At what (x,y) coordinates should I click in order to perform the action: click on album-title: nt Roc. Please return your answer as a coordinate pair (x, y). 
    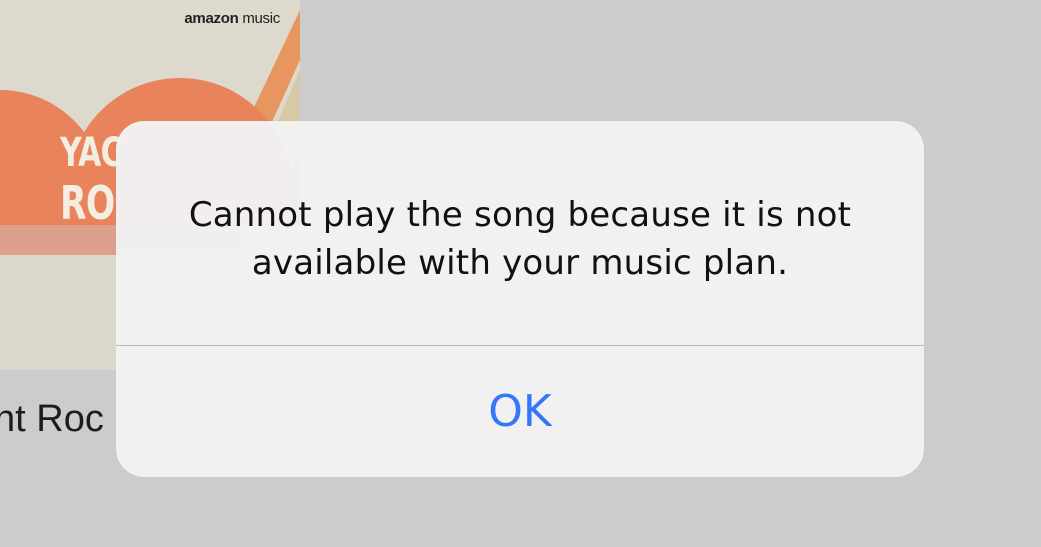
    Looking at the image, I should click on (52, 419).